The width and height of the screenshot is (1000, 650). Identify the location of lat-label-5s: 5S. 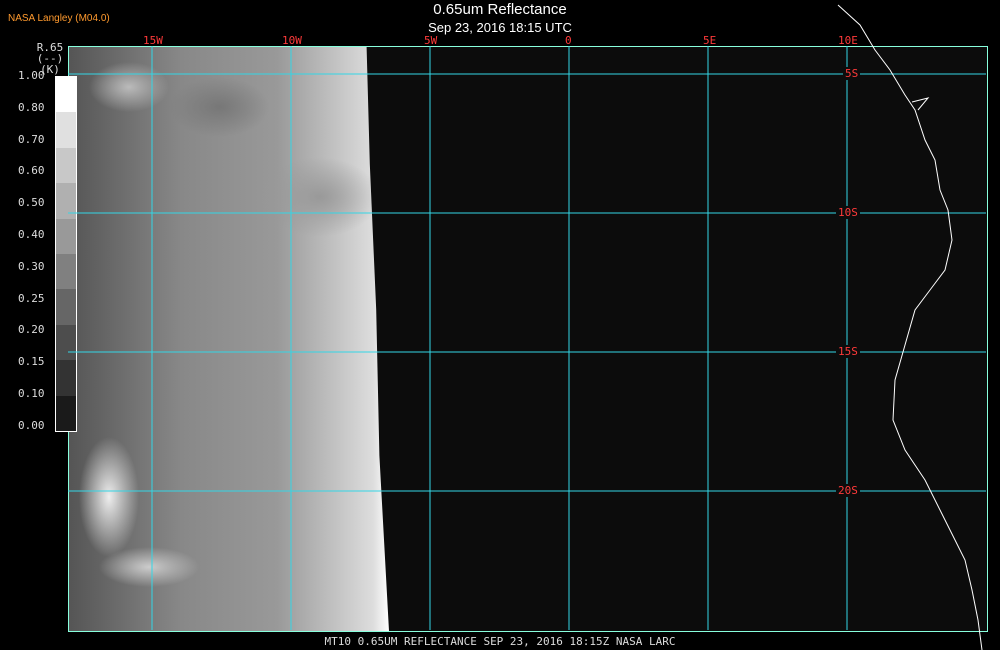
(852, 73).